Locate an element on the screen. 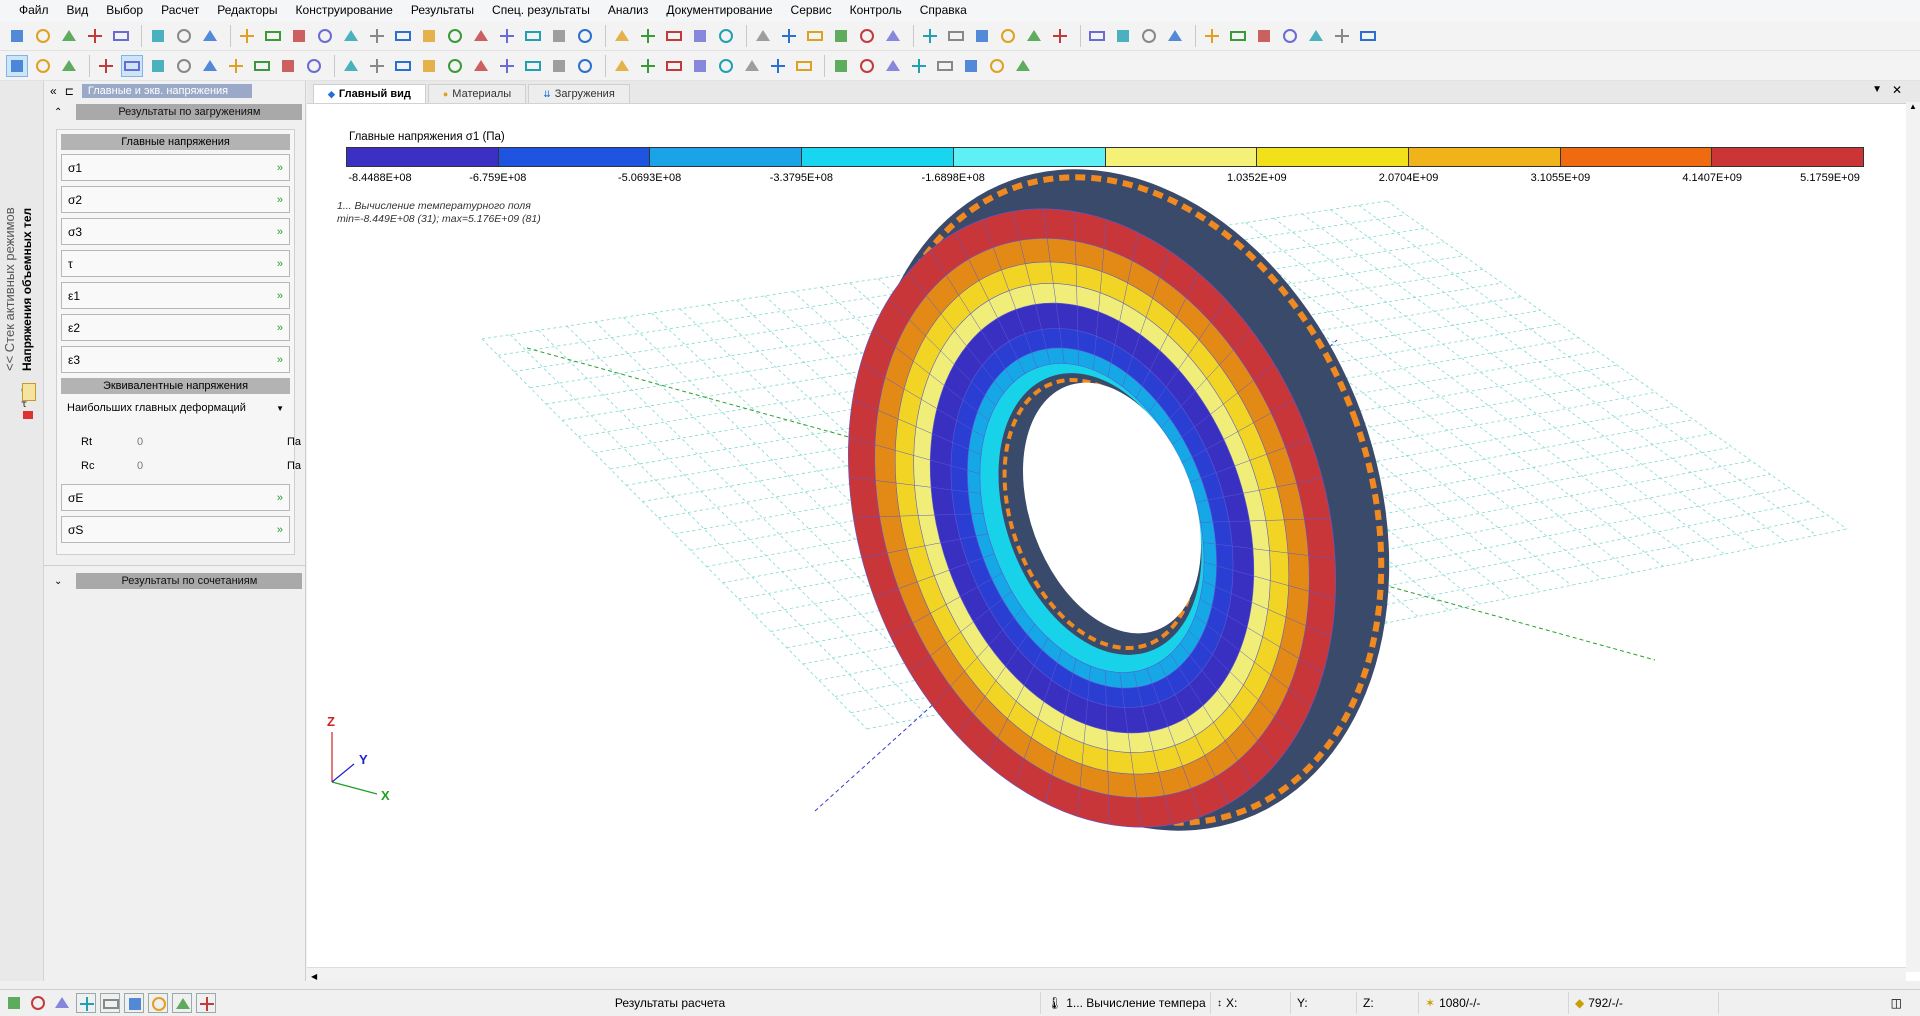  results-tool-9-icon is located at coordinates (262, 66).